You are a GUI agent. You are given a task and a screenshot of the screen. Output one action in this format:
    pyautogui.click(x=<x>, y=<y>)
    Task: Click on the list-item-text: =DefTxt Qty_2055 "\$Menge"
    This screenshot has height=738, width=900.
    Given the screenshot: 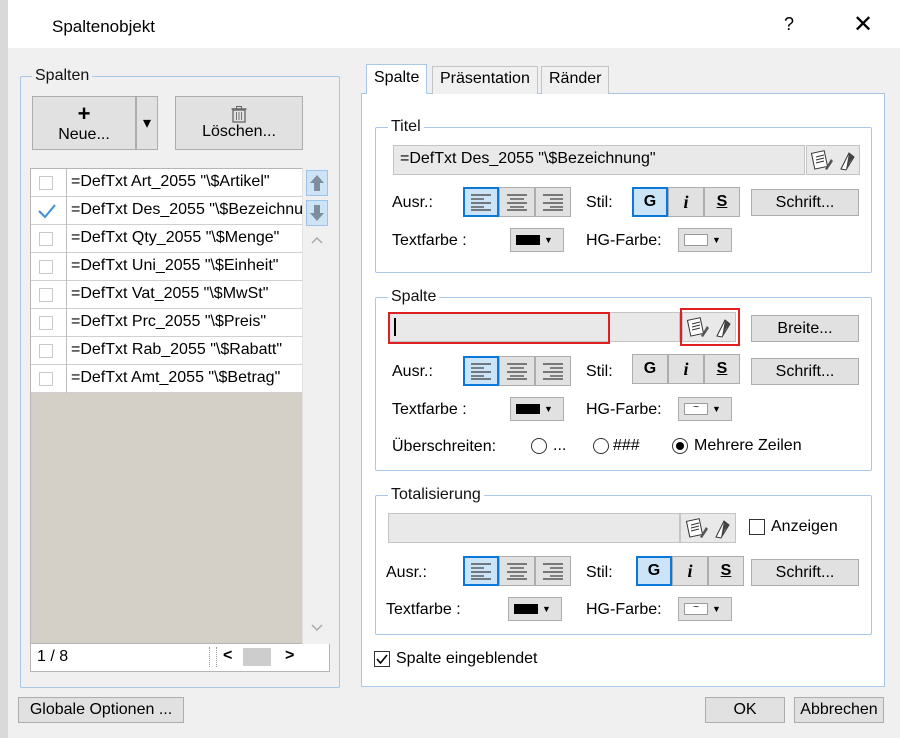 What is the action you would take?
    pyautogui.click(x=175, y=237)
    